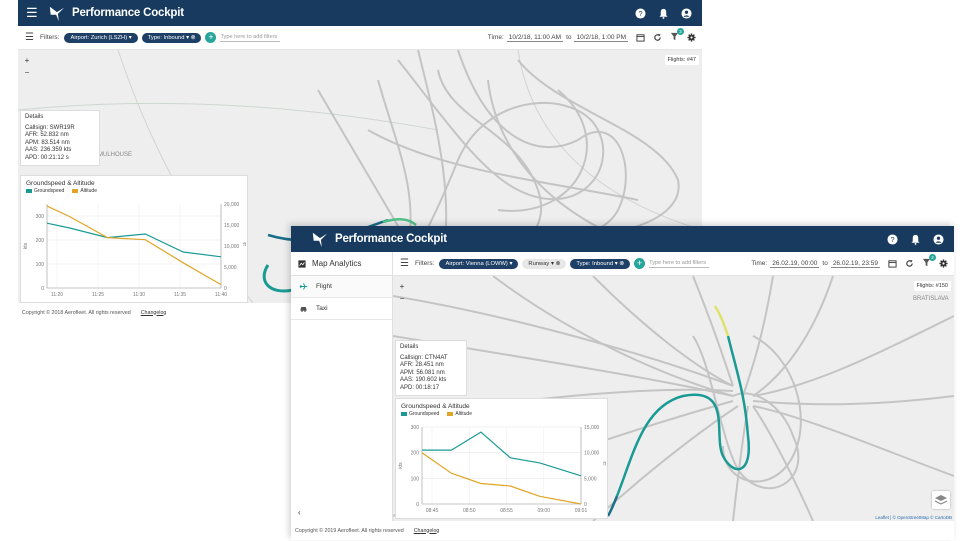  What do you see at coordinates (101, 37) in the screenshot?
I see `filter-chip-airport: Airport: Zurich (LSZH) ▾` at bounding box center [101, 37].